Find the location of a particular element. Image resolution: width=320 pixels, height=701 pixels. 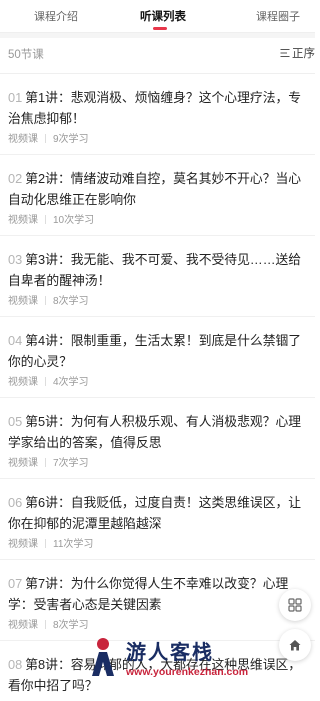

lesson-title-text: 第3讲：我无能、我不可爱、我不受待见……送给自卑者的醒神汤！ is located at coordinates (155, 270).